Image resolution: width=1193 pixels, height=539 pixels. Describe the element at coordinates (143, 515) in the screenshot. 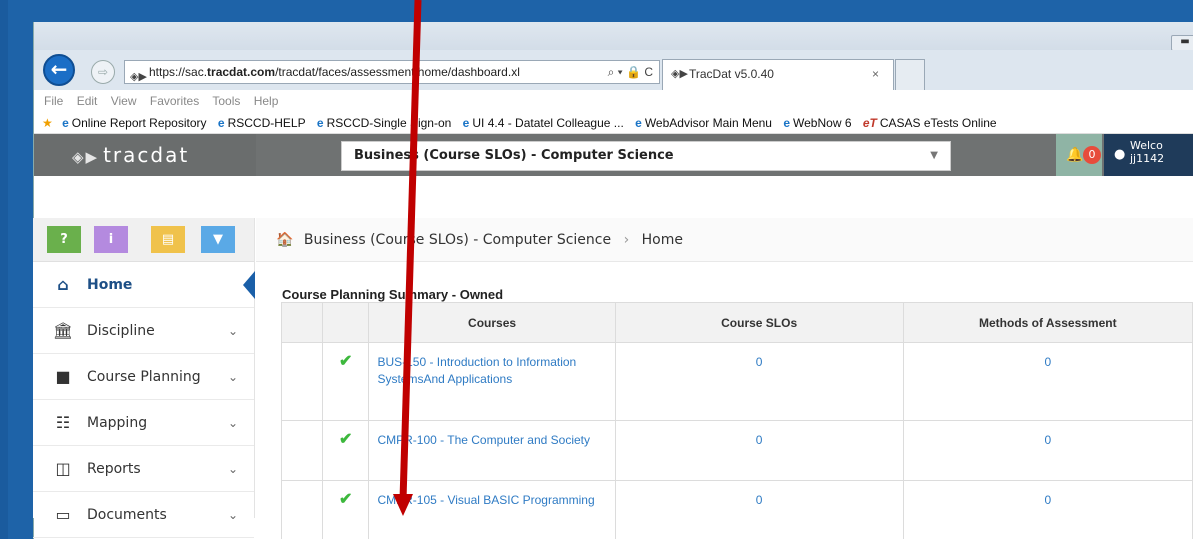

I see `sidebar-item-documents: ▭ Documents ⌄` at that location.